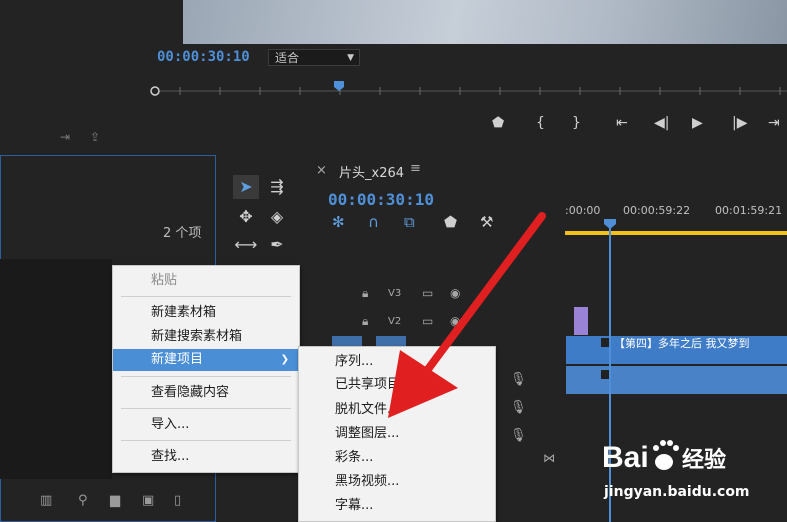 The width and height of the screenshot is (787, 522). What do you see at coordinates (576, 123) in the screenshot?
I see `mark-out-icon: }` at bounding box center [576, 123].